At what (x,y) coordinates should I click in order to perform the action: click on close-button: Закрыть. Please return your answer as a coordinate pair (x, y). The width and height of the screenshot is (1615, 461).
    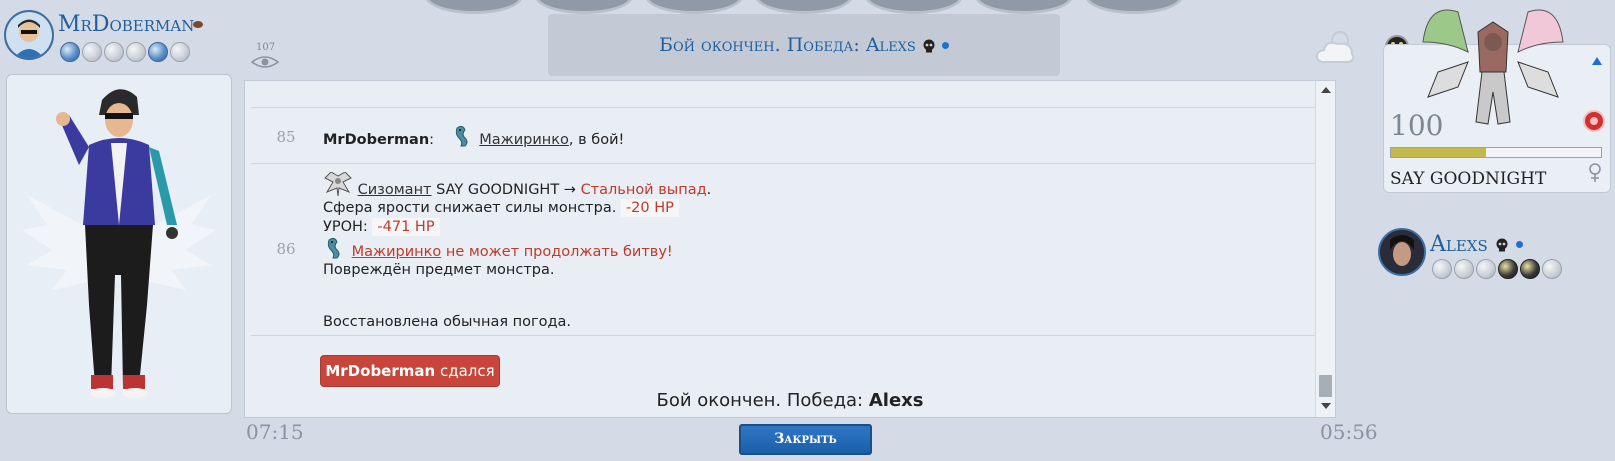
    Looking at the image, I should click on (805, 439).